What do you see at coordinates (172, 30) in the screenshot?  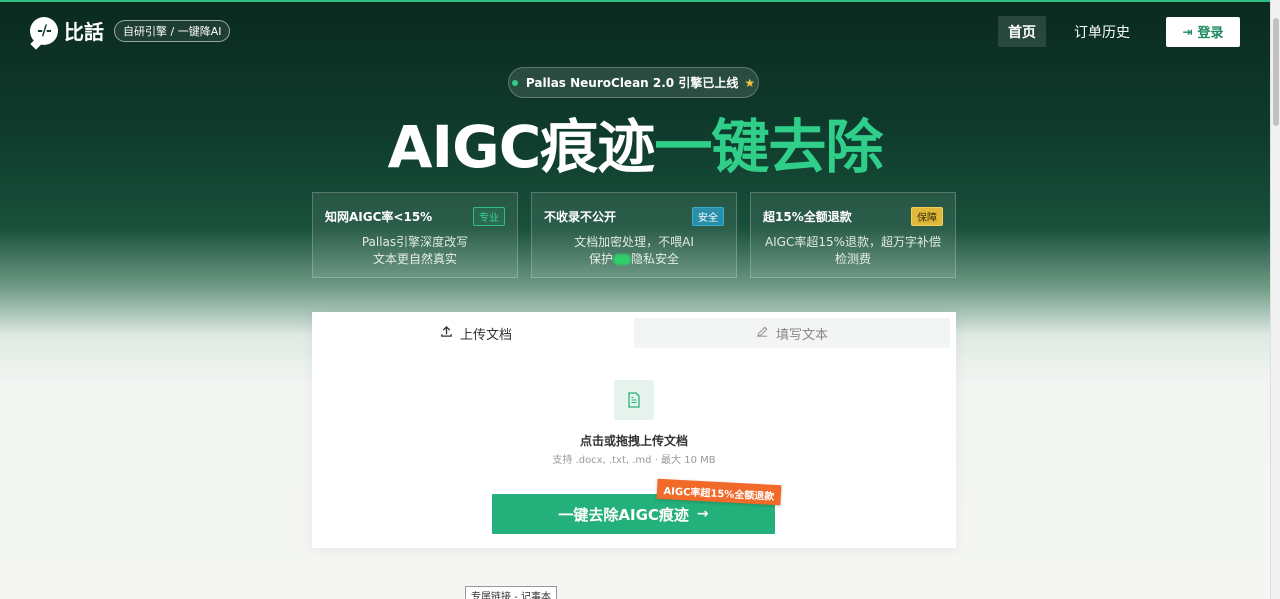 I see `logo-badge: 自研引擎 / 一键降AI` at bounding box center [172, 30].